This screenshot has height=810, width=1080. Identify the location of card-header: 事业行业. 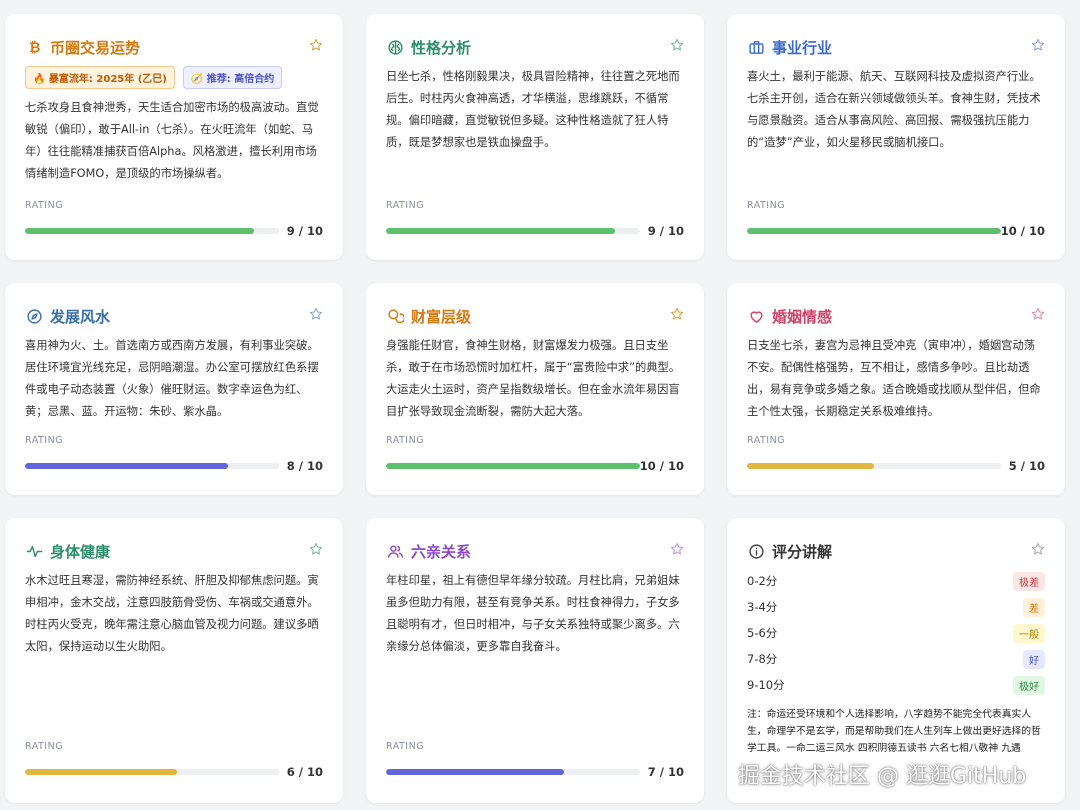
(896, 47).